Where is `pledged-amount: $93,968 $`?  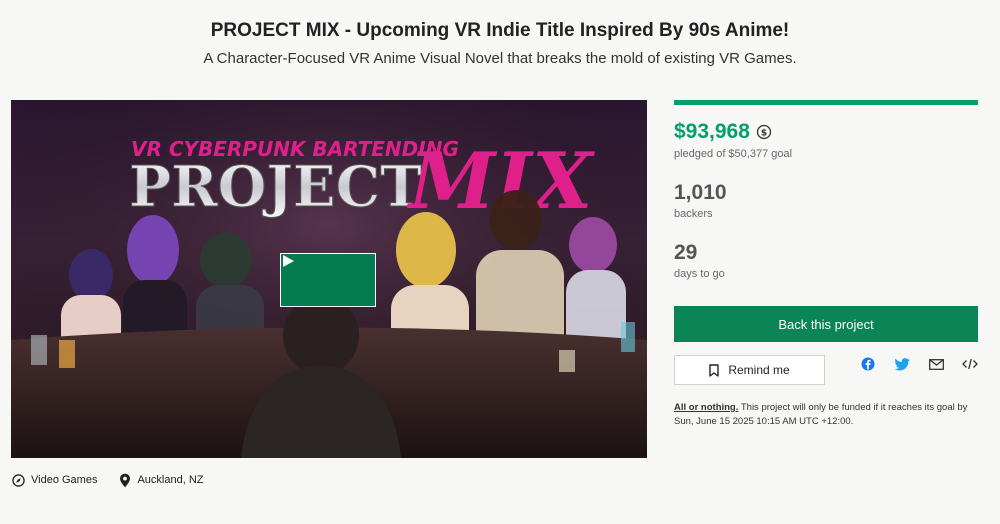
pledged-amount: $93,968 $ is located at coordinates (723, 132).